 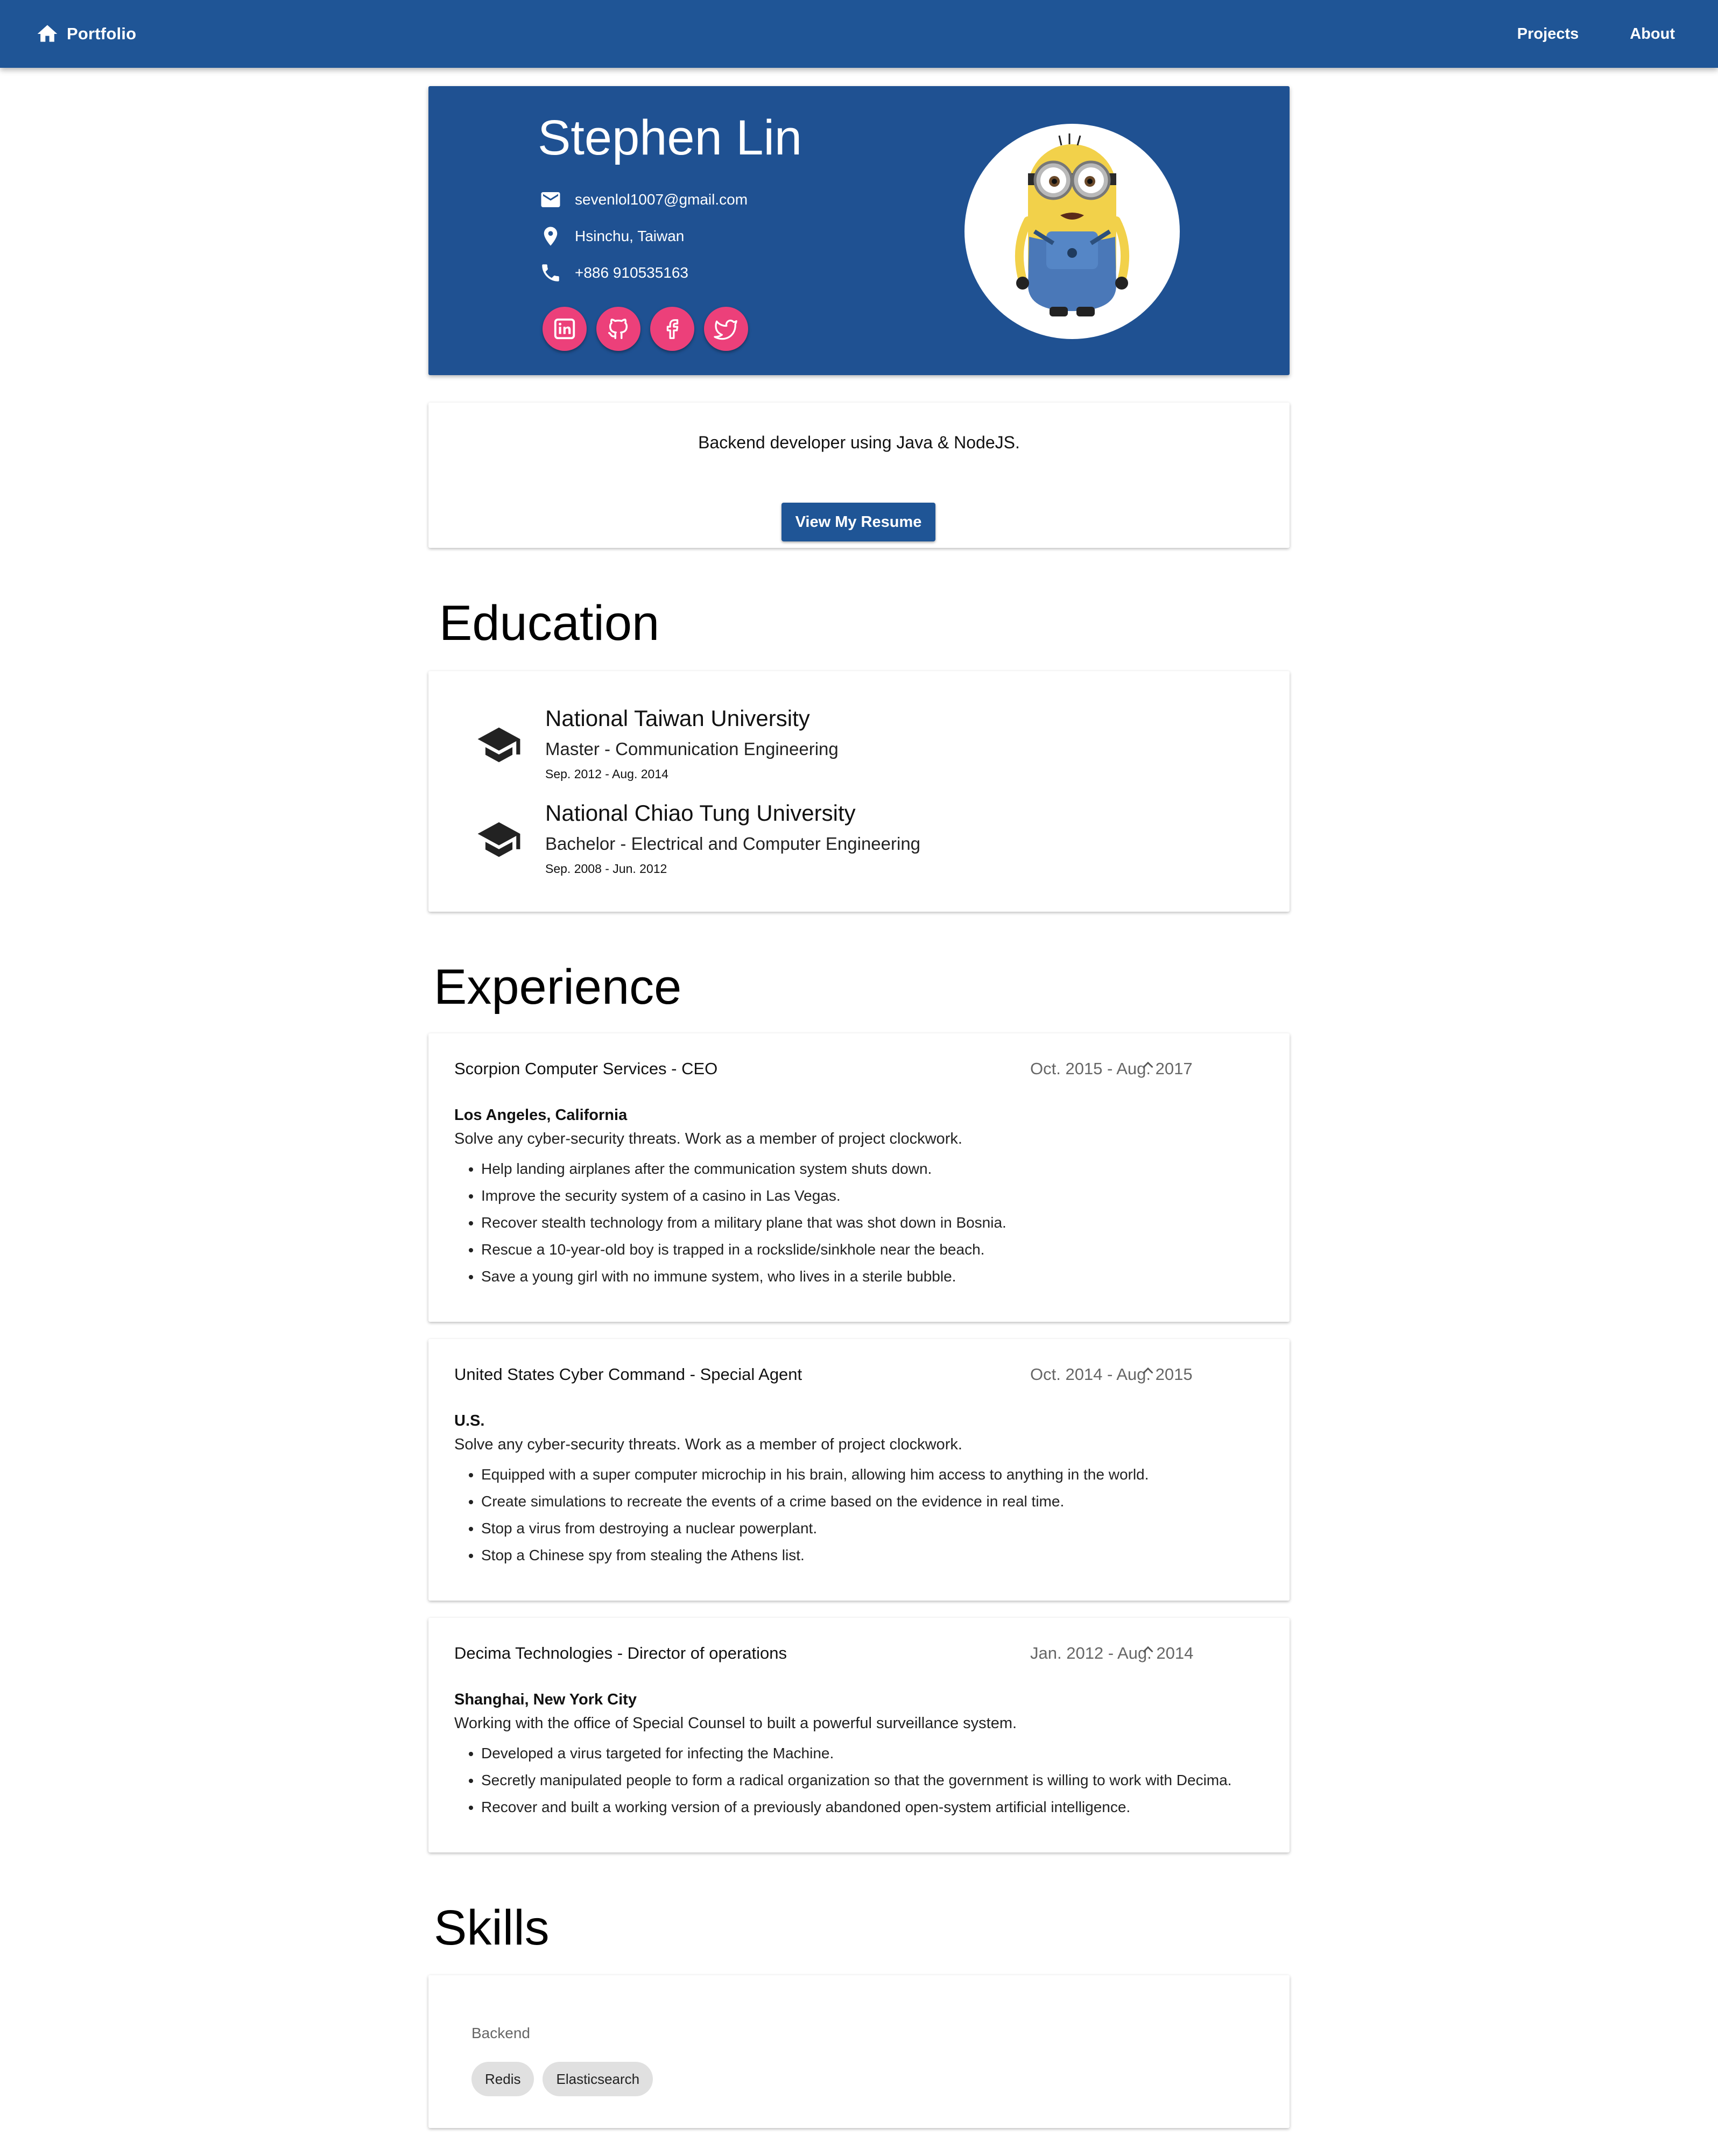 I want to click on github-button, so click(x=618, y=329).